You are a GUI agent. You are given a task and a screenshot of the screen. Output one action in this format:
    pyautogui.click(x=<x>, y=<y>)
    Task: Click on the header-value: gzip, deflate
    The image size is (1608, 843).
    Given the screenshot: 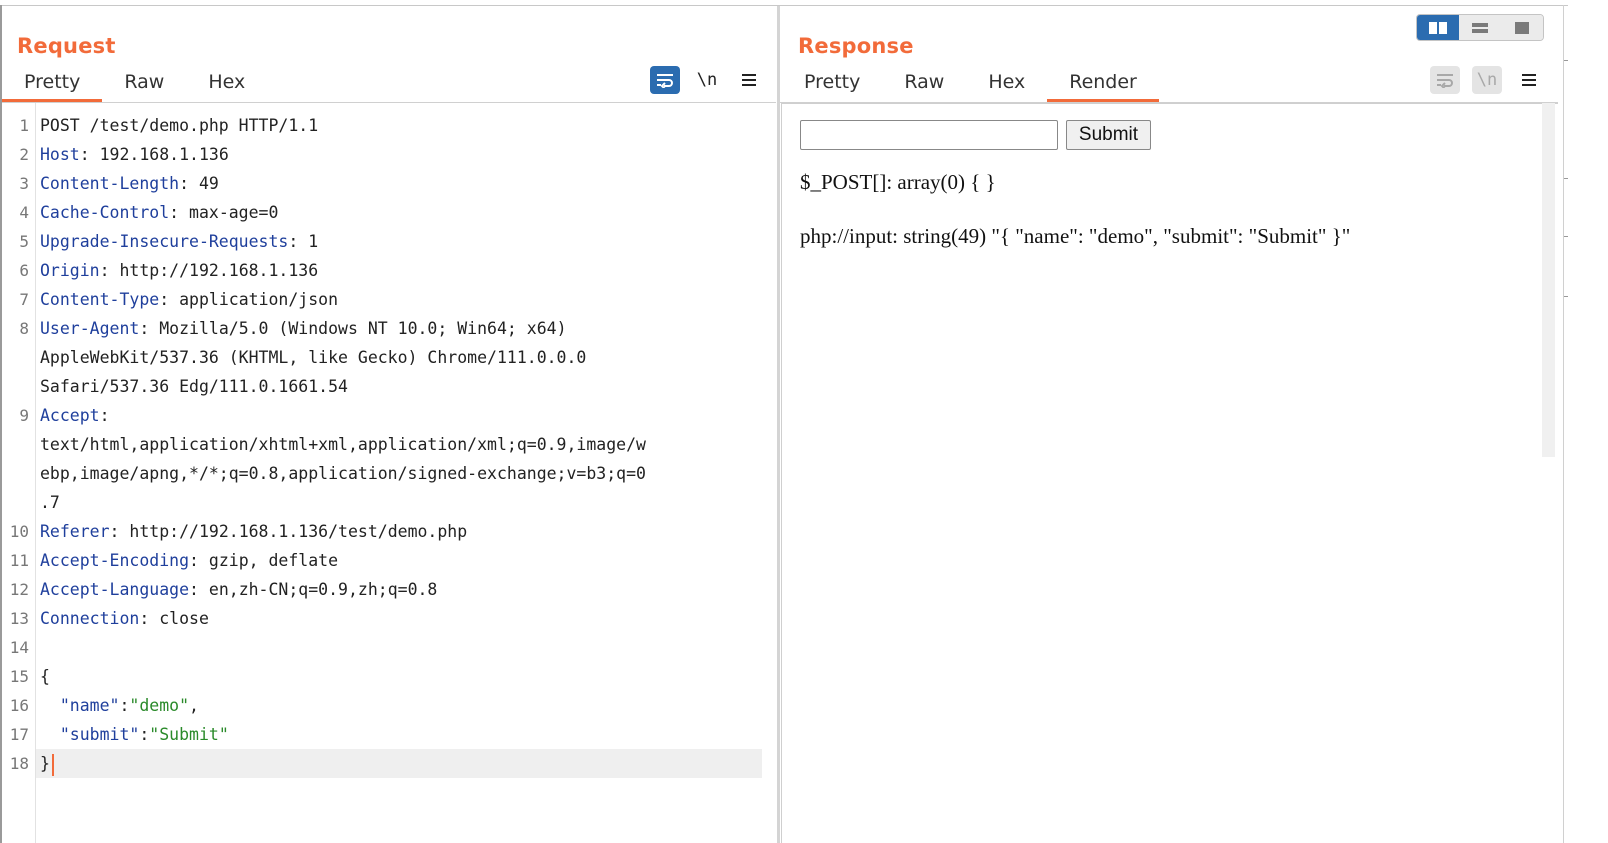 What is the action you would take?
    pyautogui.click(x=273, y=560)
    